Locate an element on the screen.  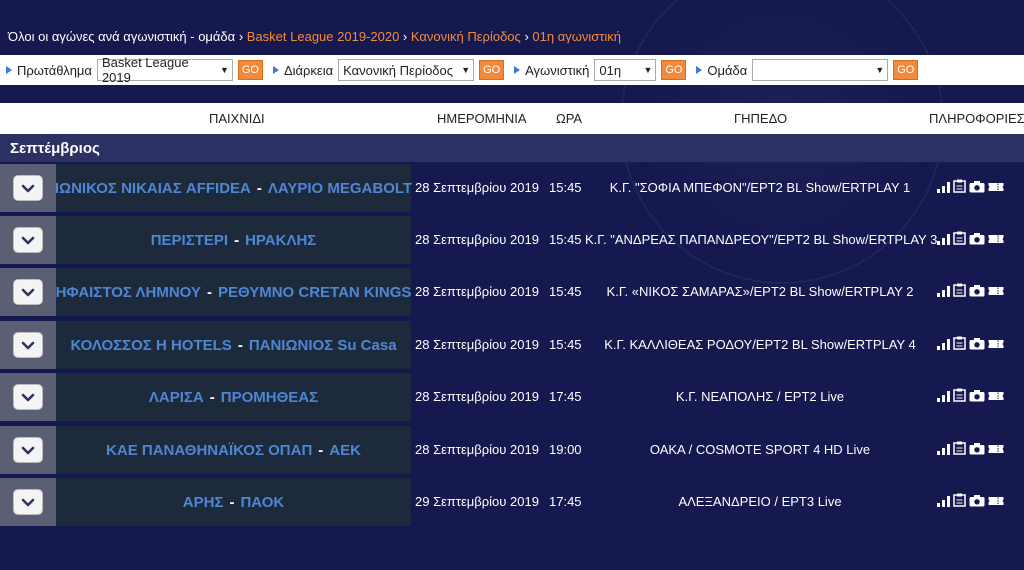
home-team-link: ΙΩΝΙΚΟΣ ΝΙΚΑΙΑΣ AFFIDEA is located at coordinates (153, 188).